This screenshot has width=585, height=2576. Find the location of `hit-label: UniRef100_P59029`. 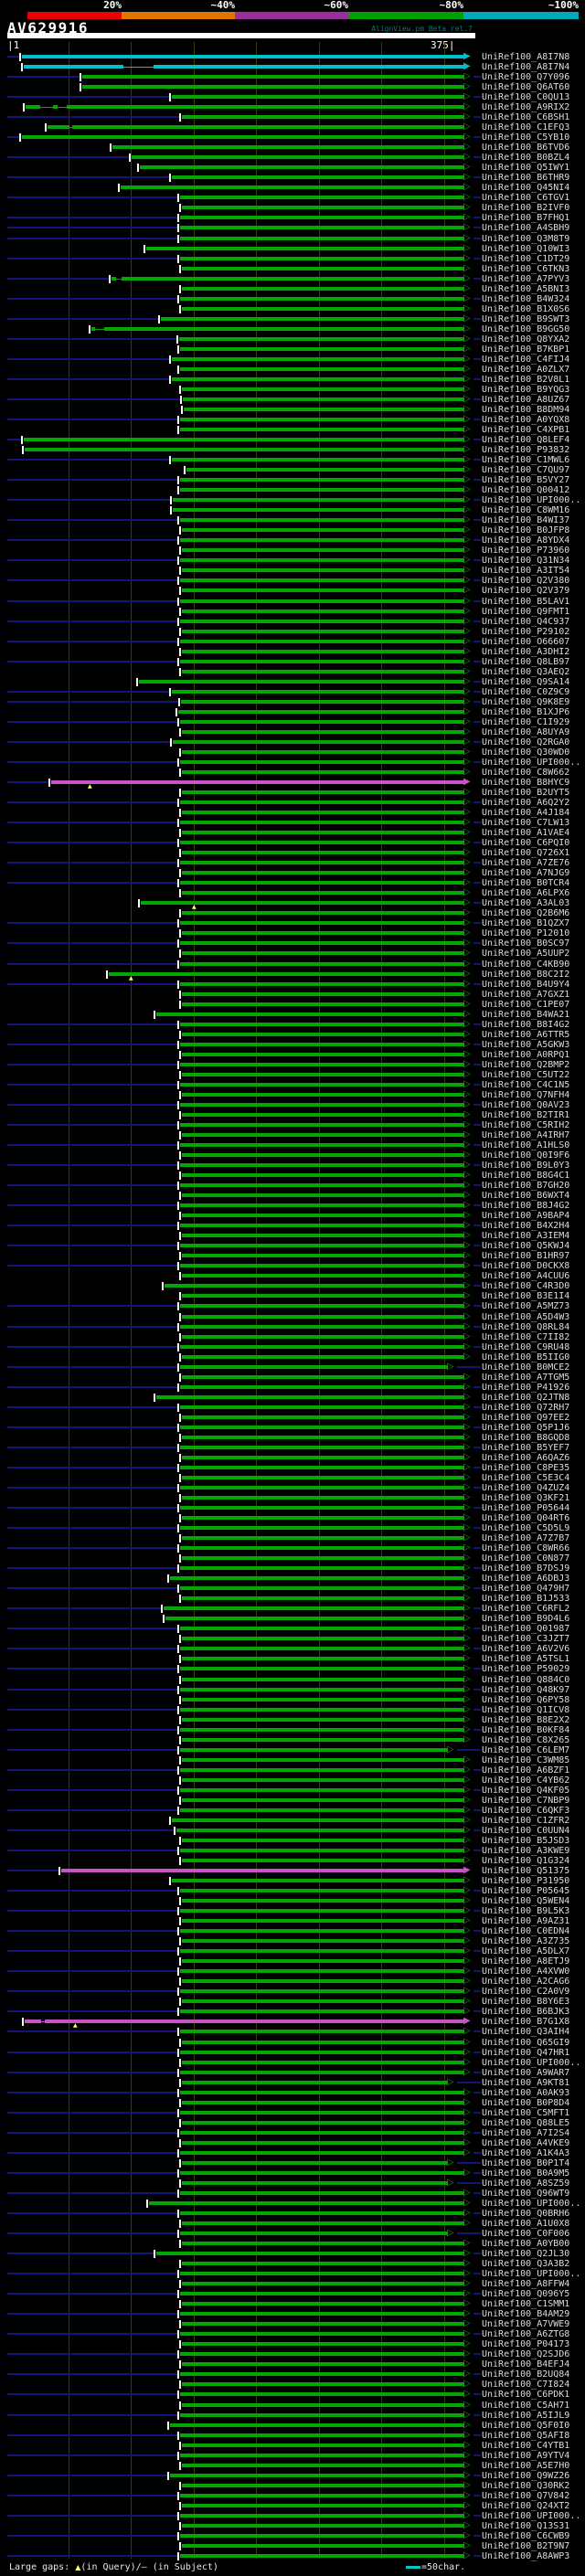

hit-label: UniRef100_P59029 is located at coordinates (525, 1669).